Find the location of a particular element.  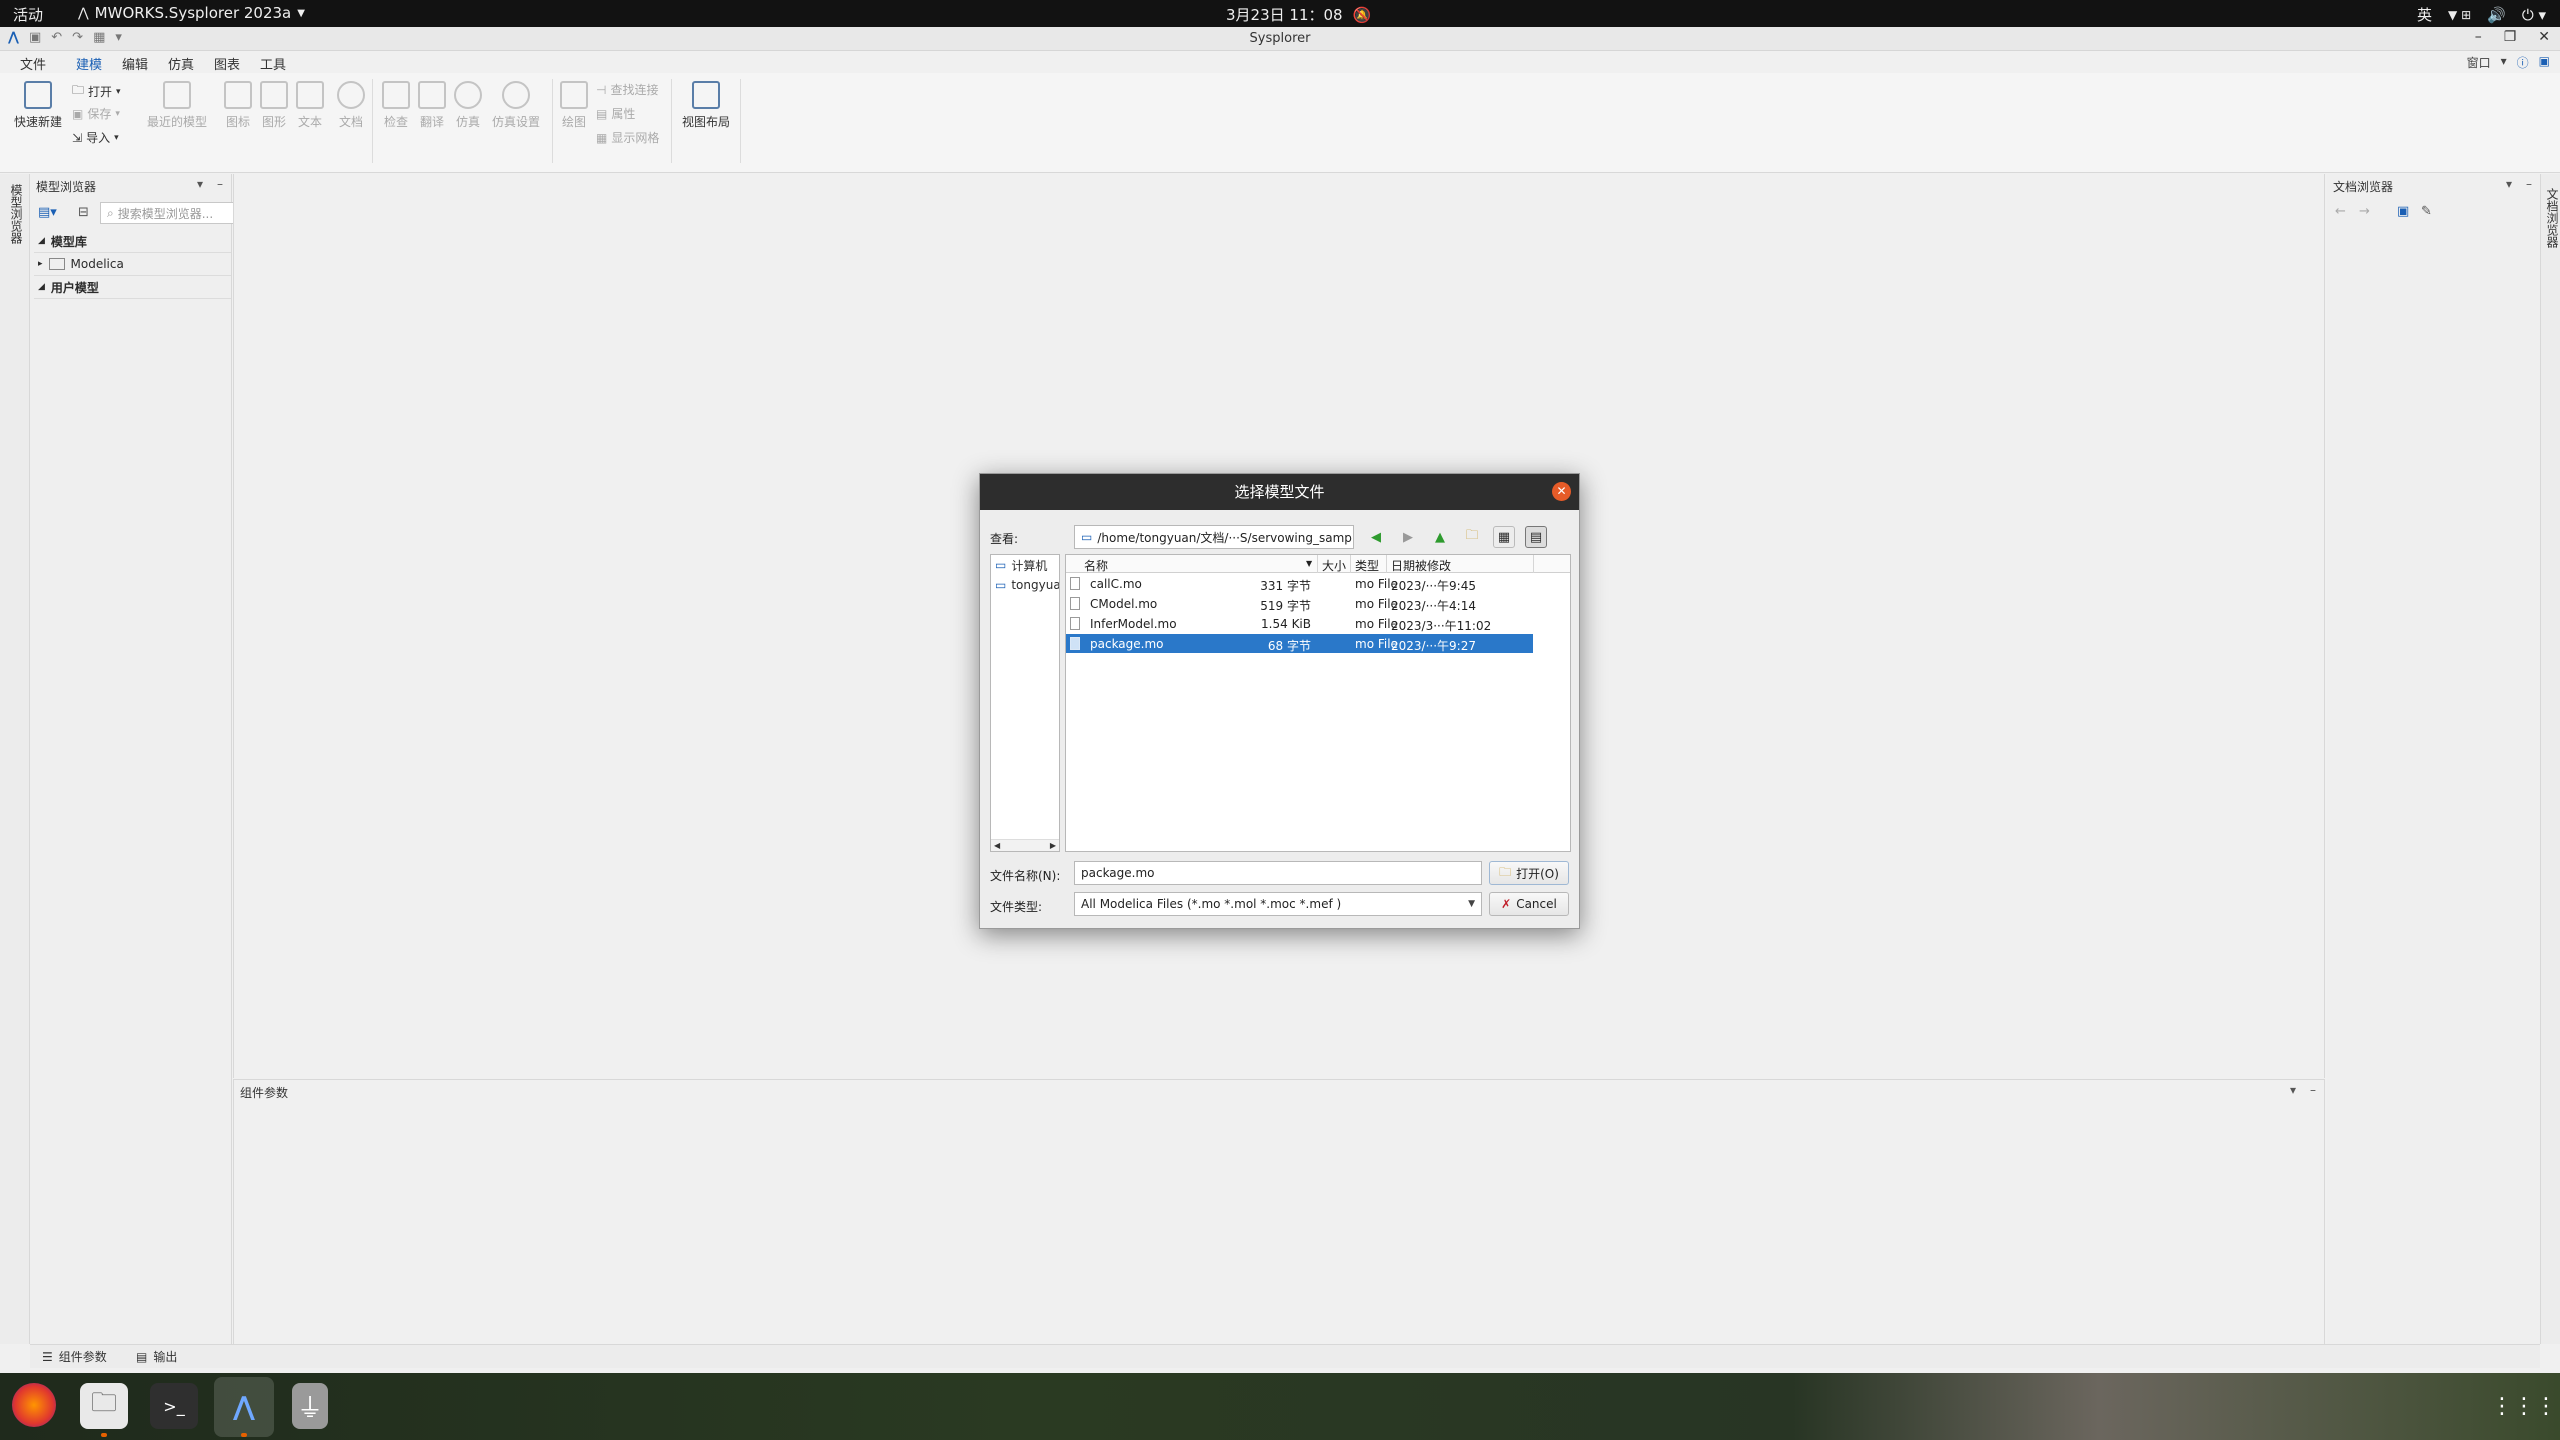

sim-settings-button: 仿真设置 is located at coordinates (516, 105).